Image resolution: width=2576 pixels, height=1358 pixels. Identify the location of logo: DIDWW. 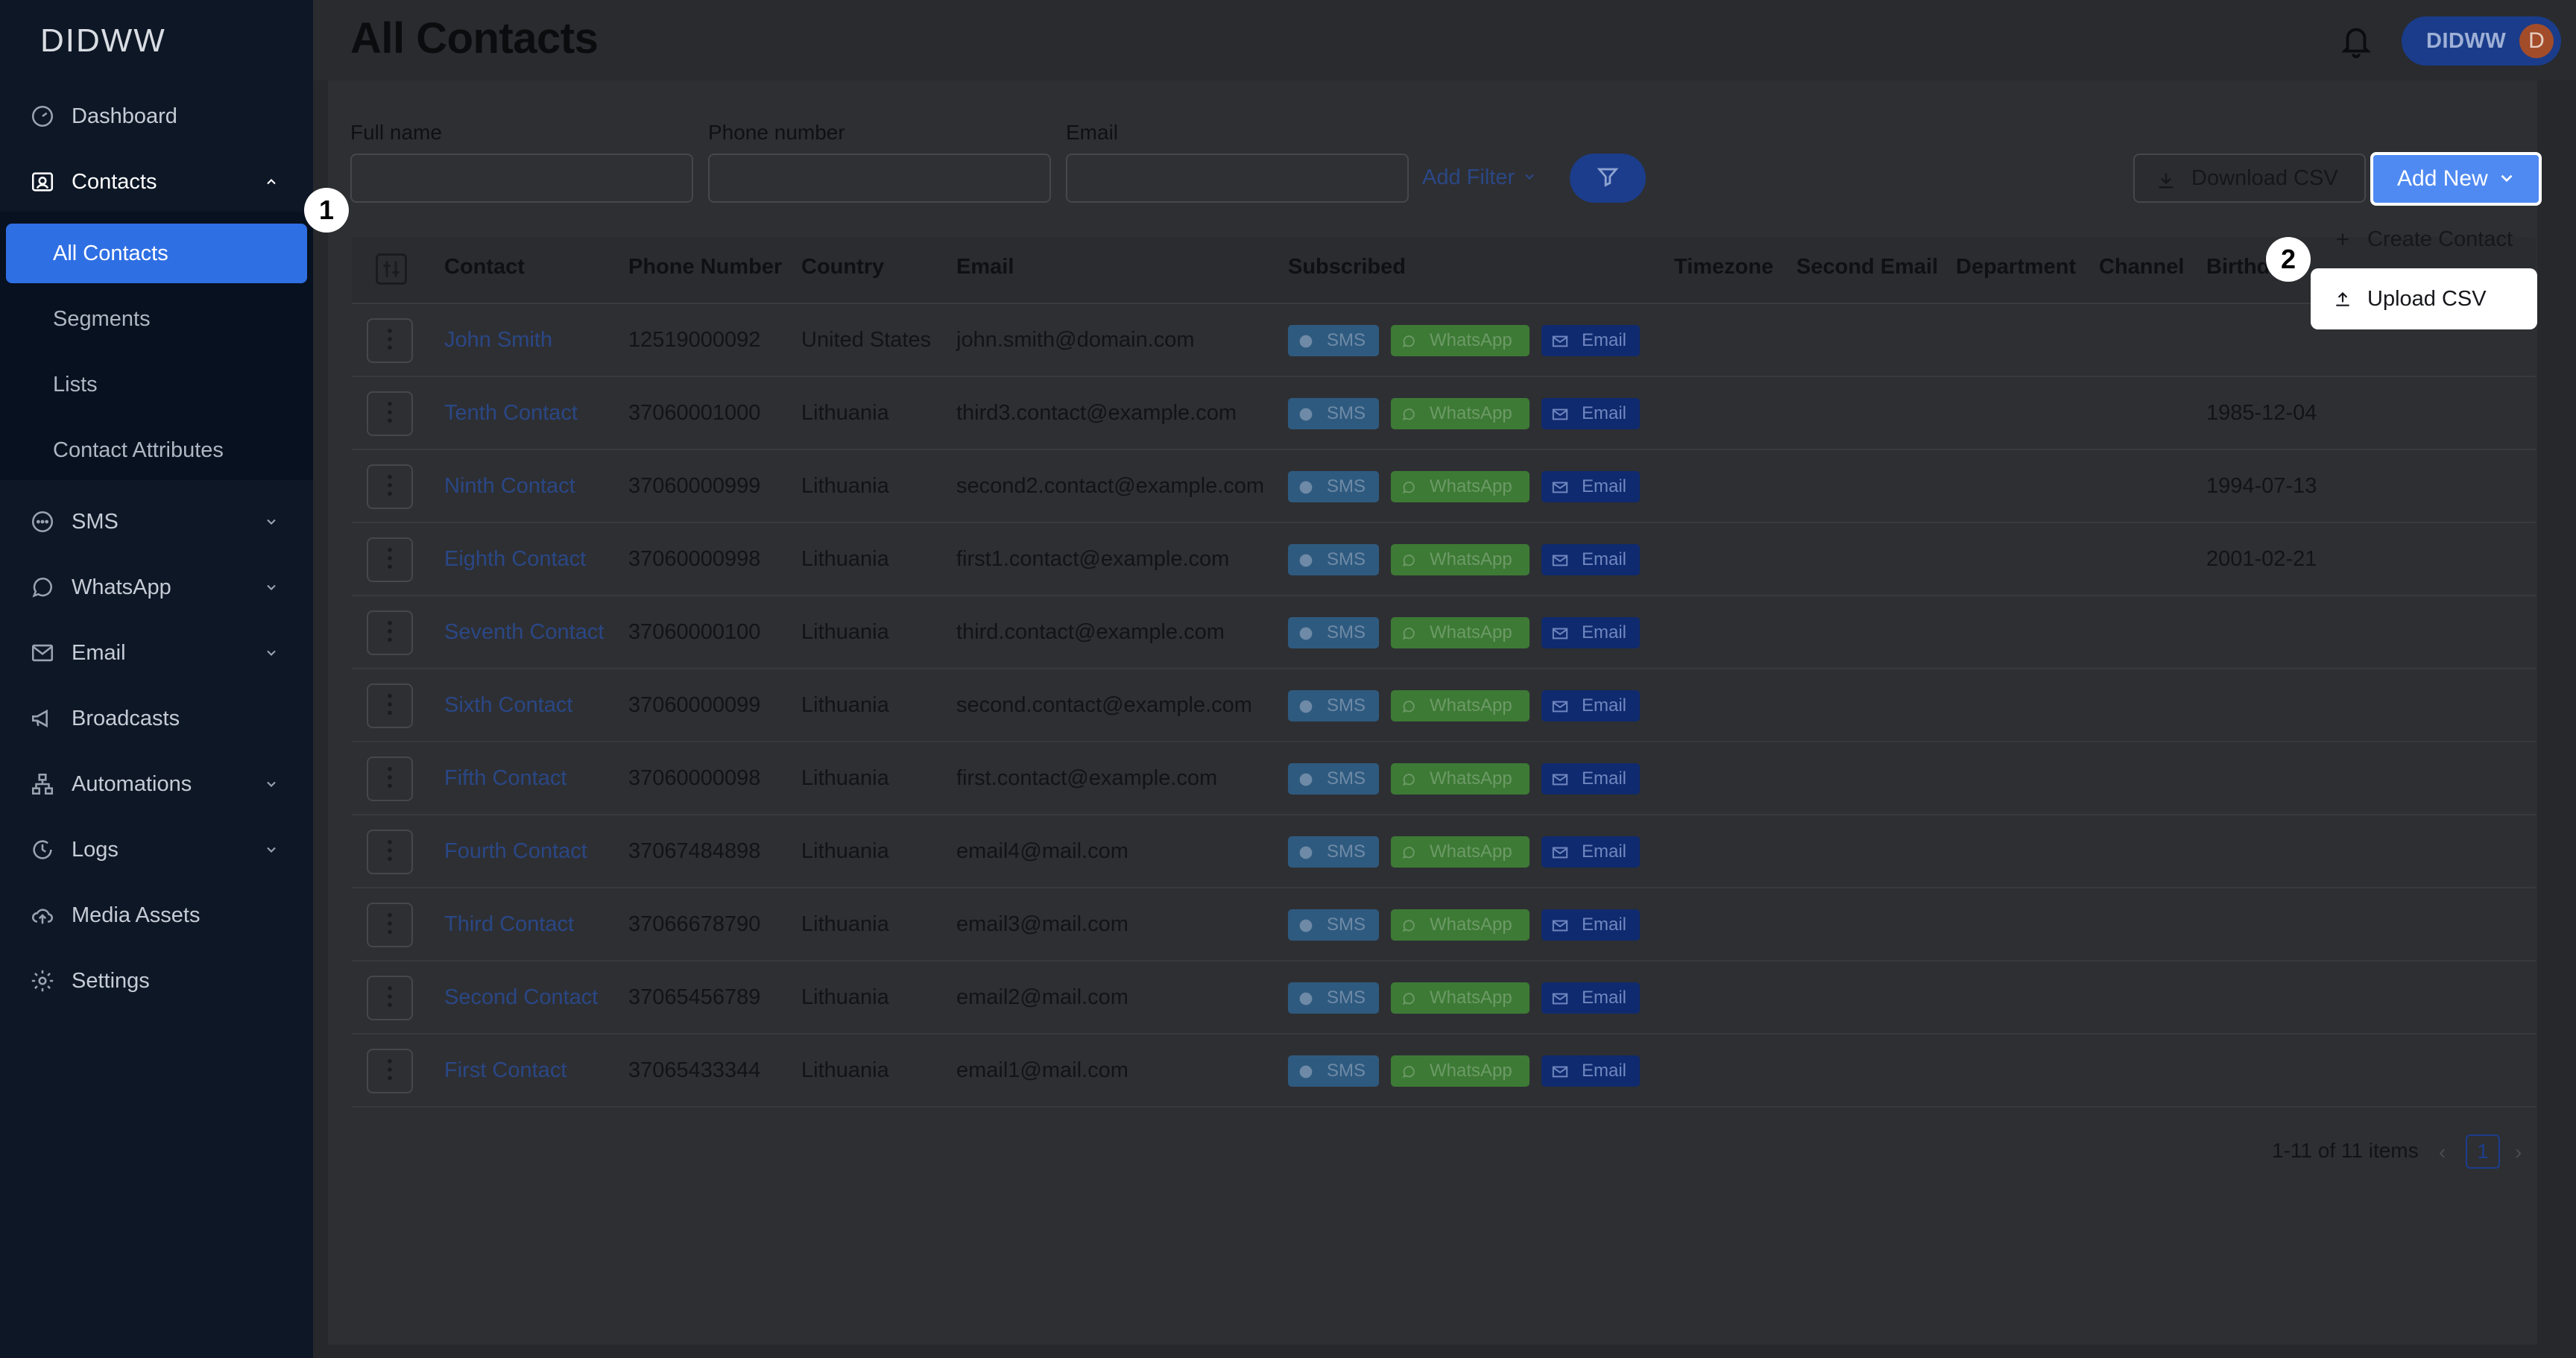
(103, 40).